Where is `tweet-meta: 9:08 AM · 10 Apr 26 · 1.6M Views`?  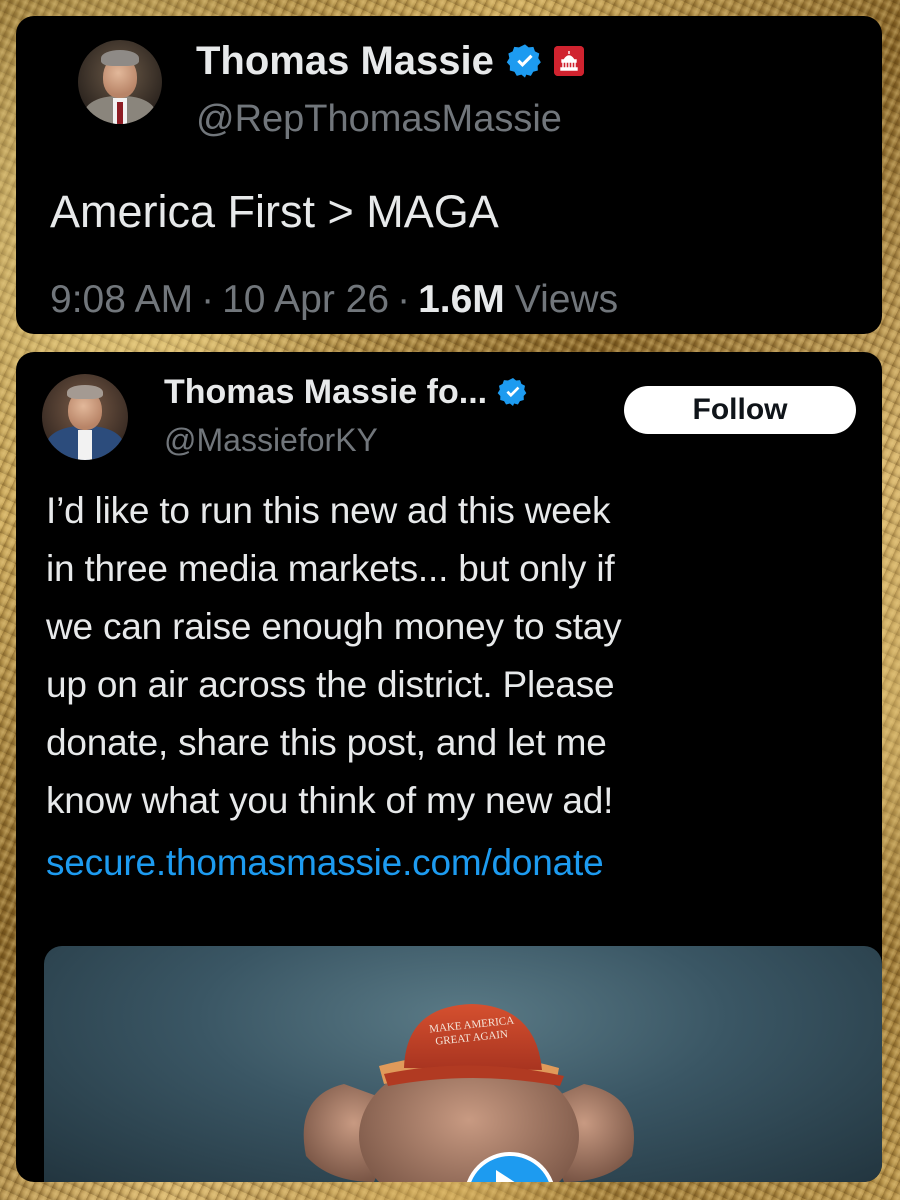 tweet-meta: 9:08 AM · 10 Apr 26 · 1.6M Views is located at coordinates (334, 300).